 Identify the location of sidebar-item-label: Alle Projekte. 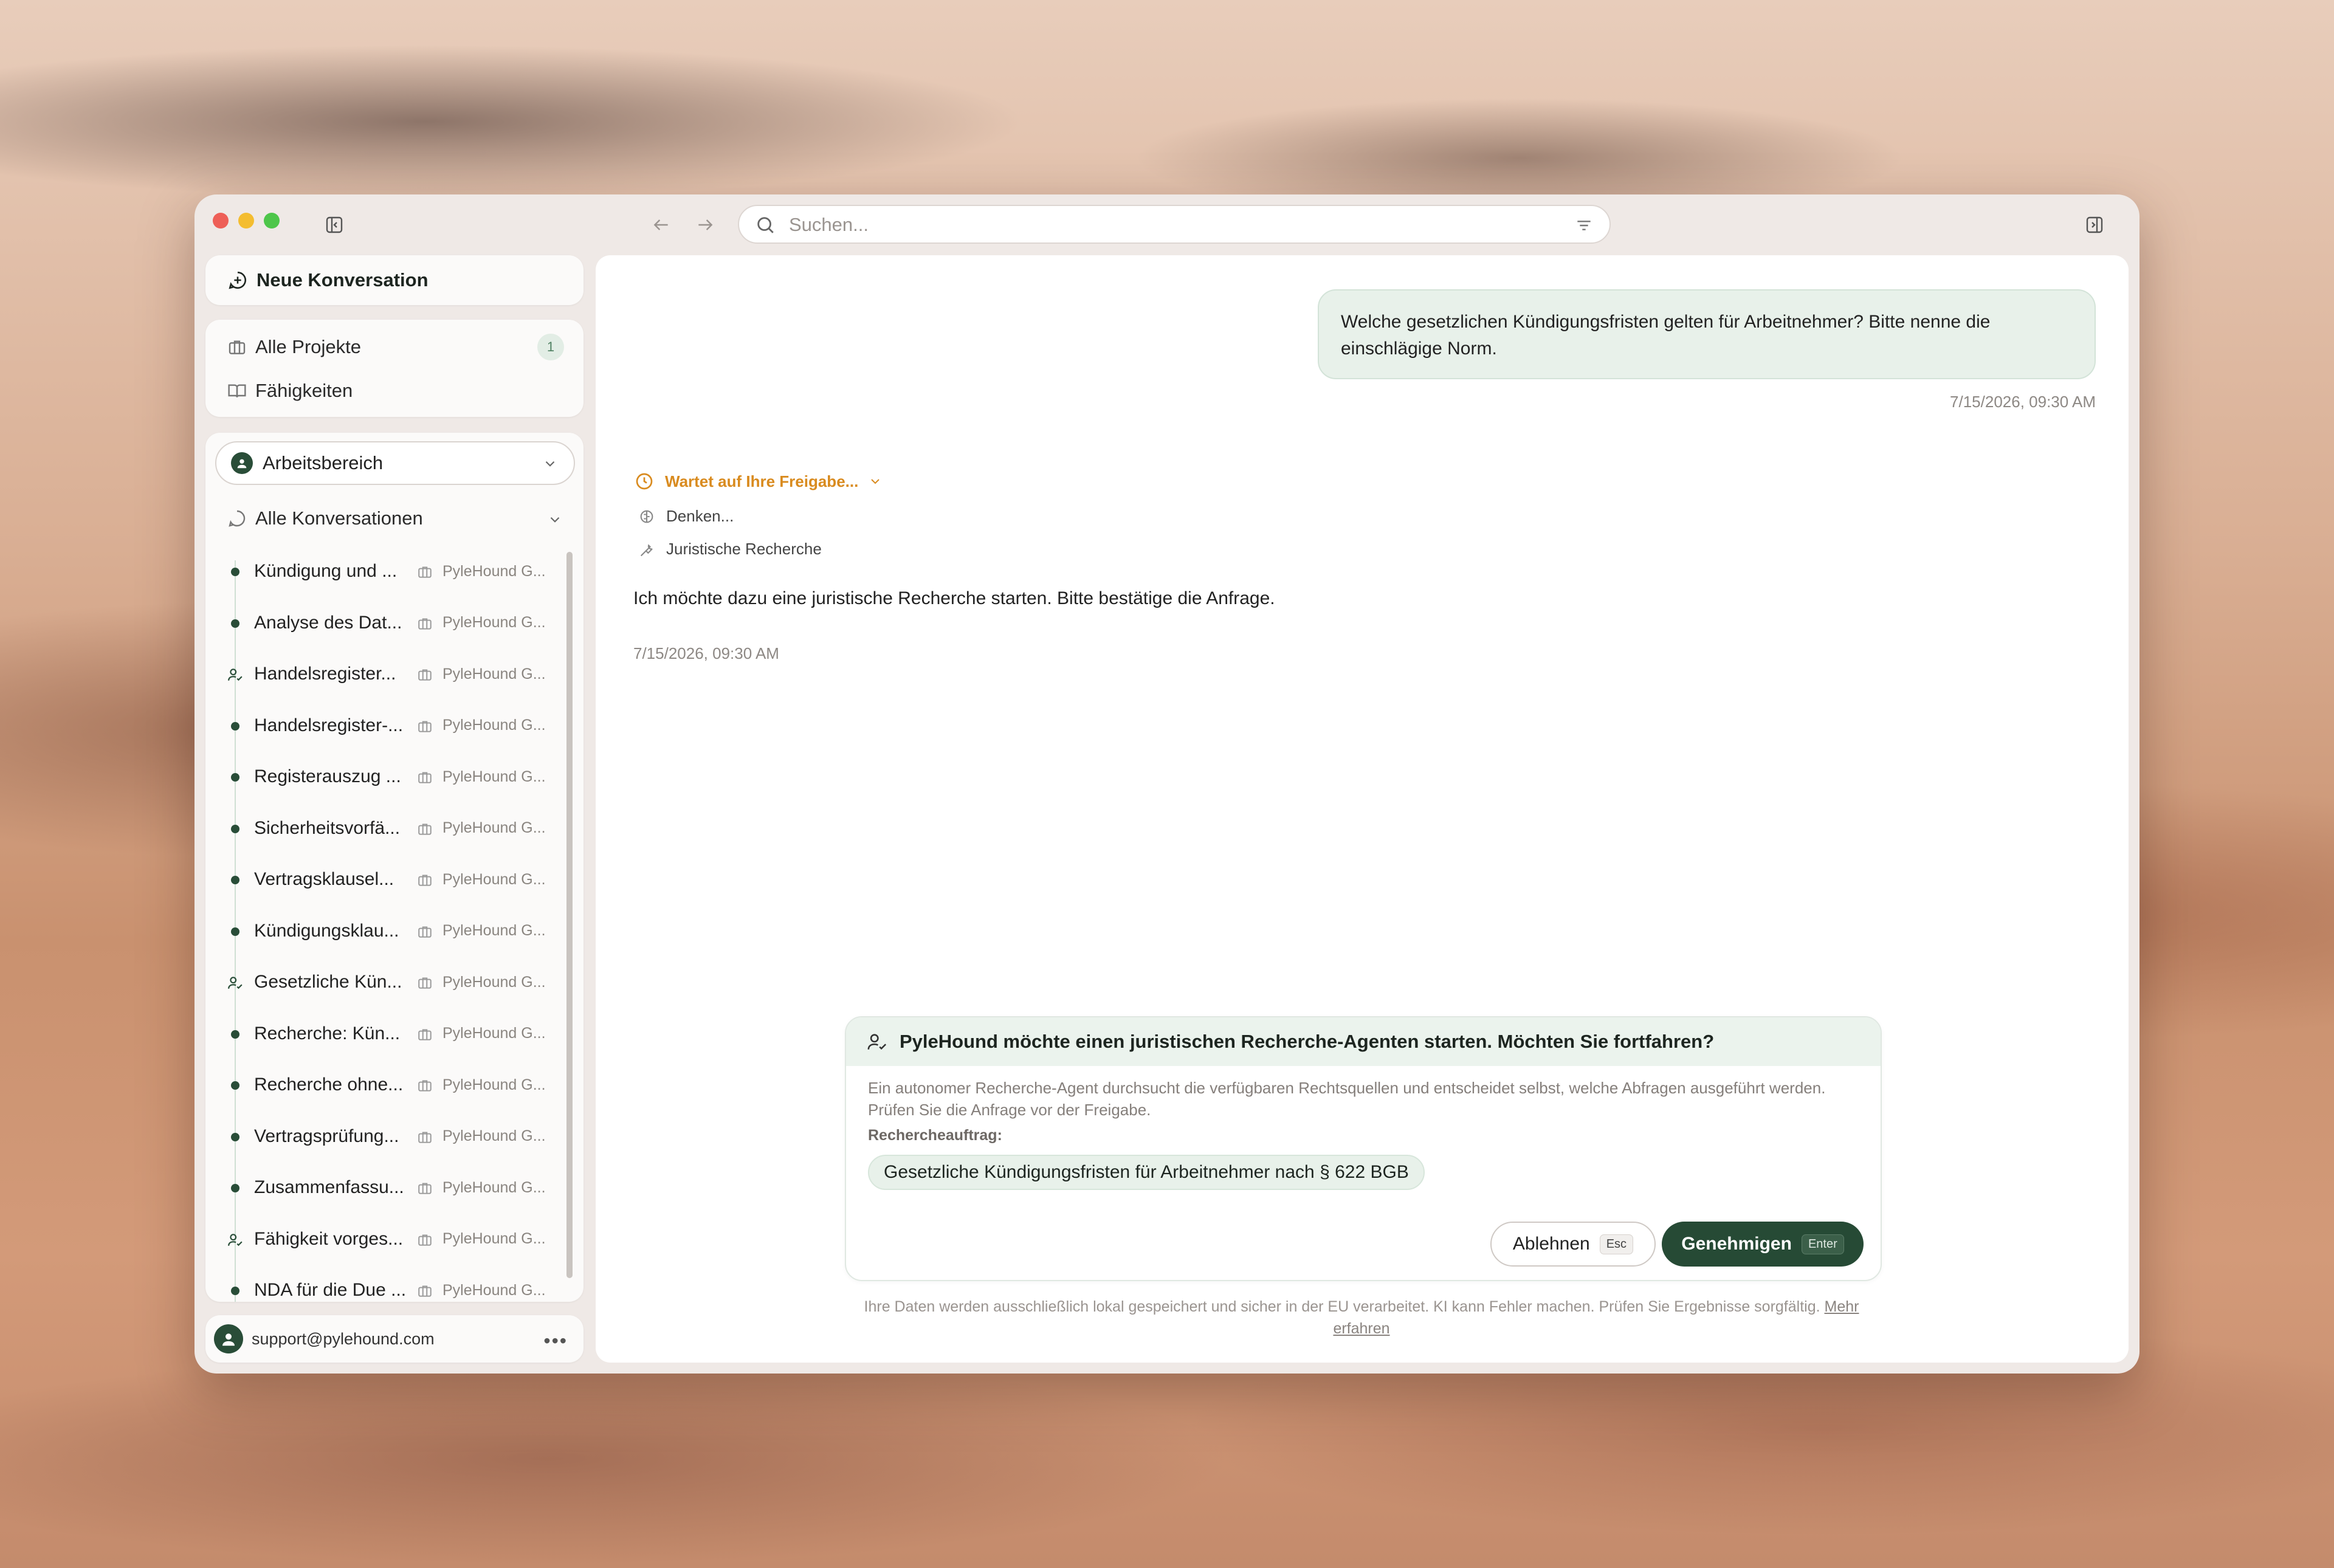
(308, 346).